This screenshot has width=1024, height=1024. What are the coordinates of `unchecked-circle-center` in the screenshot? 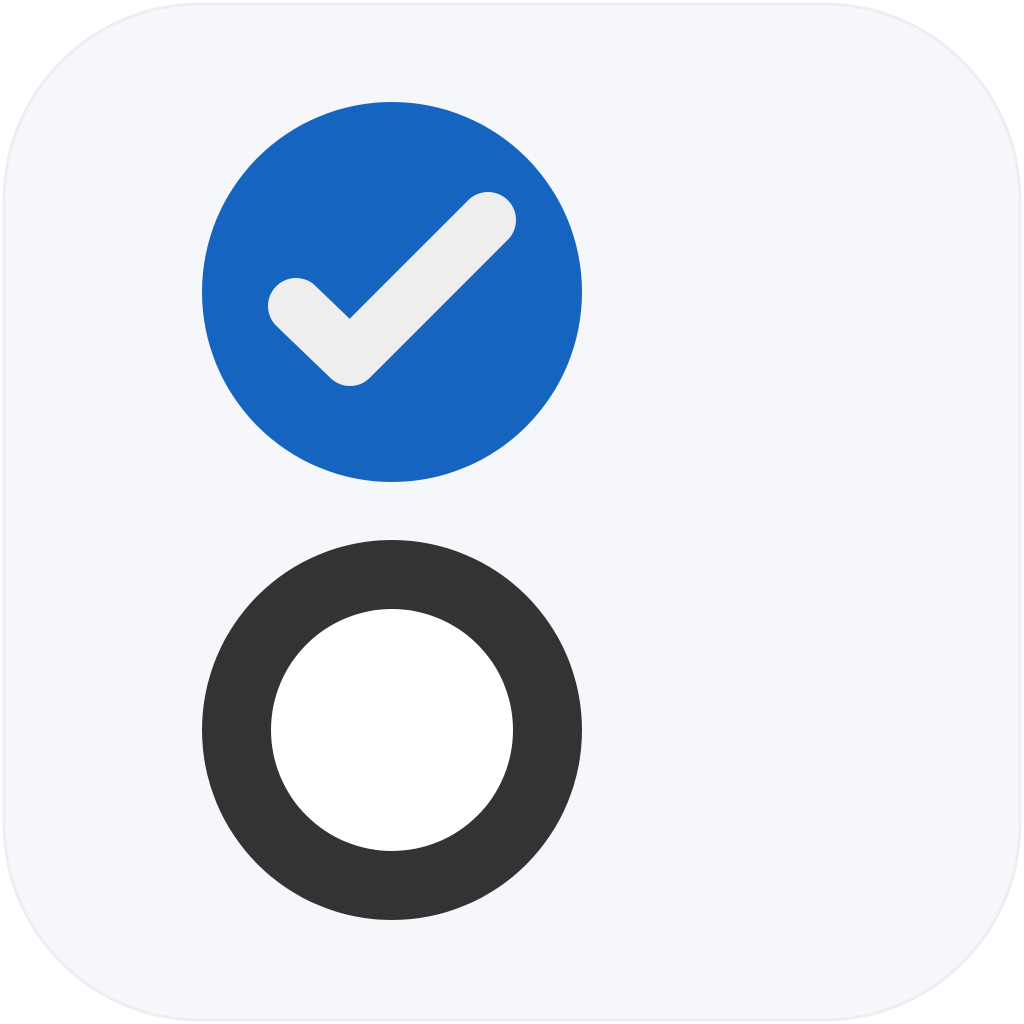 It's located at (392, 730).